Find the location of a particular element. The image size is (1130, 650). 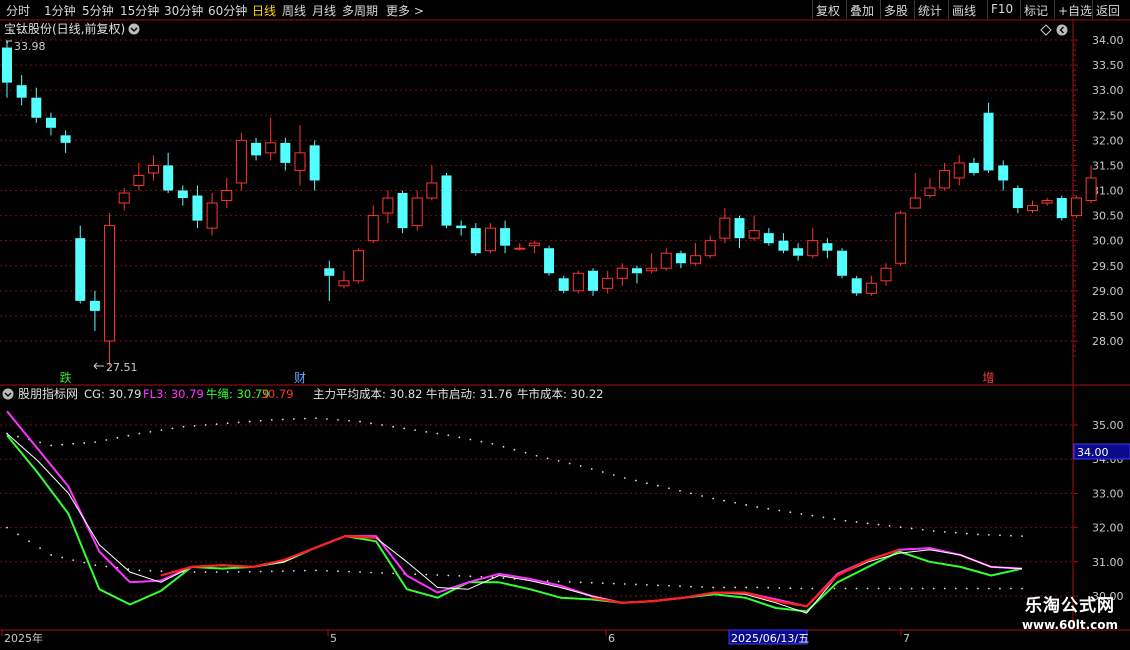

event-markers: 跌财增 is located at coordinates (527, 377).